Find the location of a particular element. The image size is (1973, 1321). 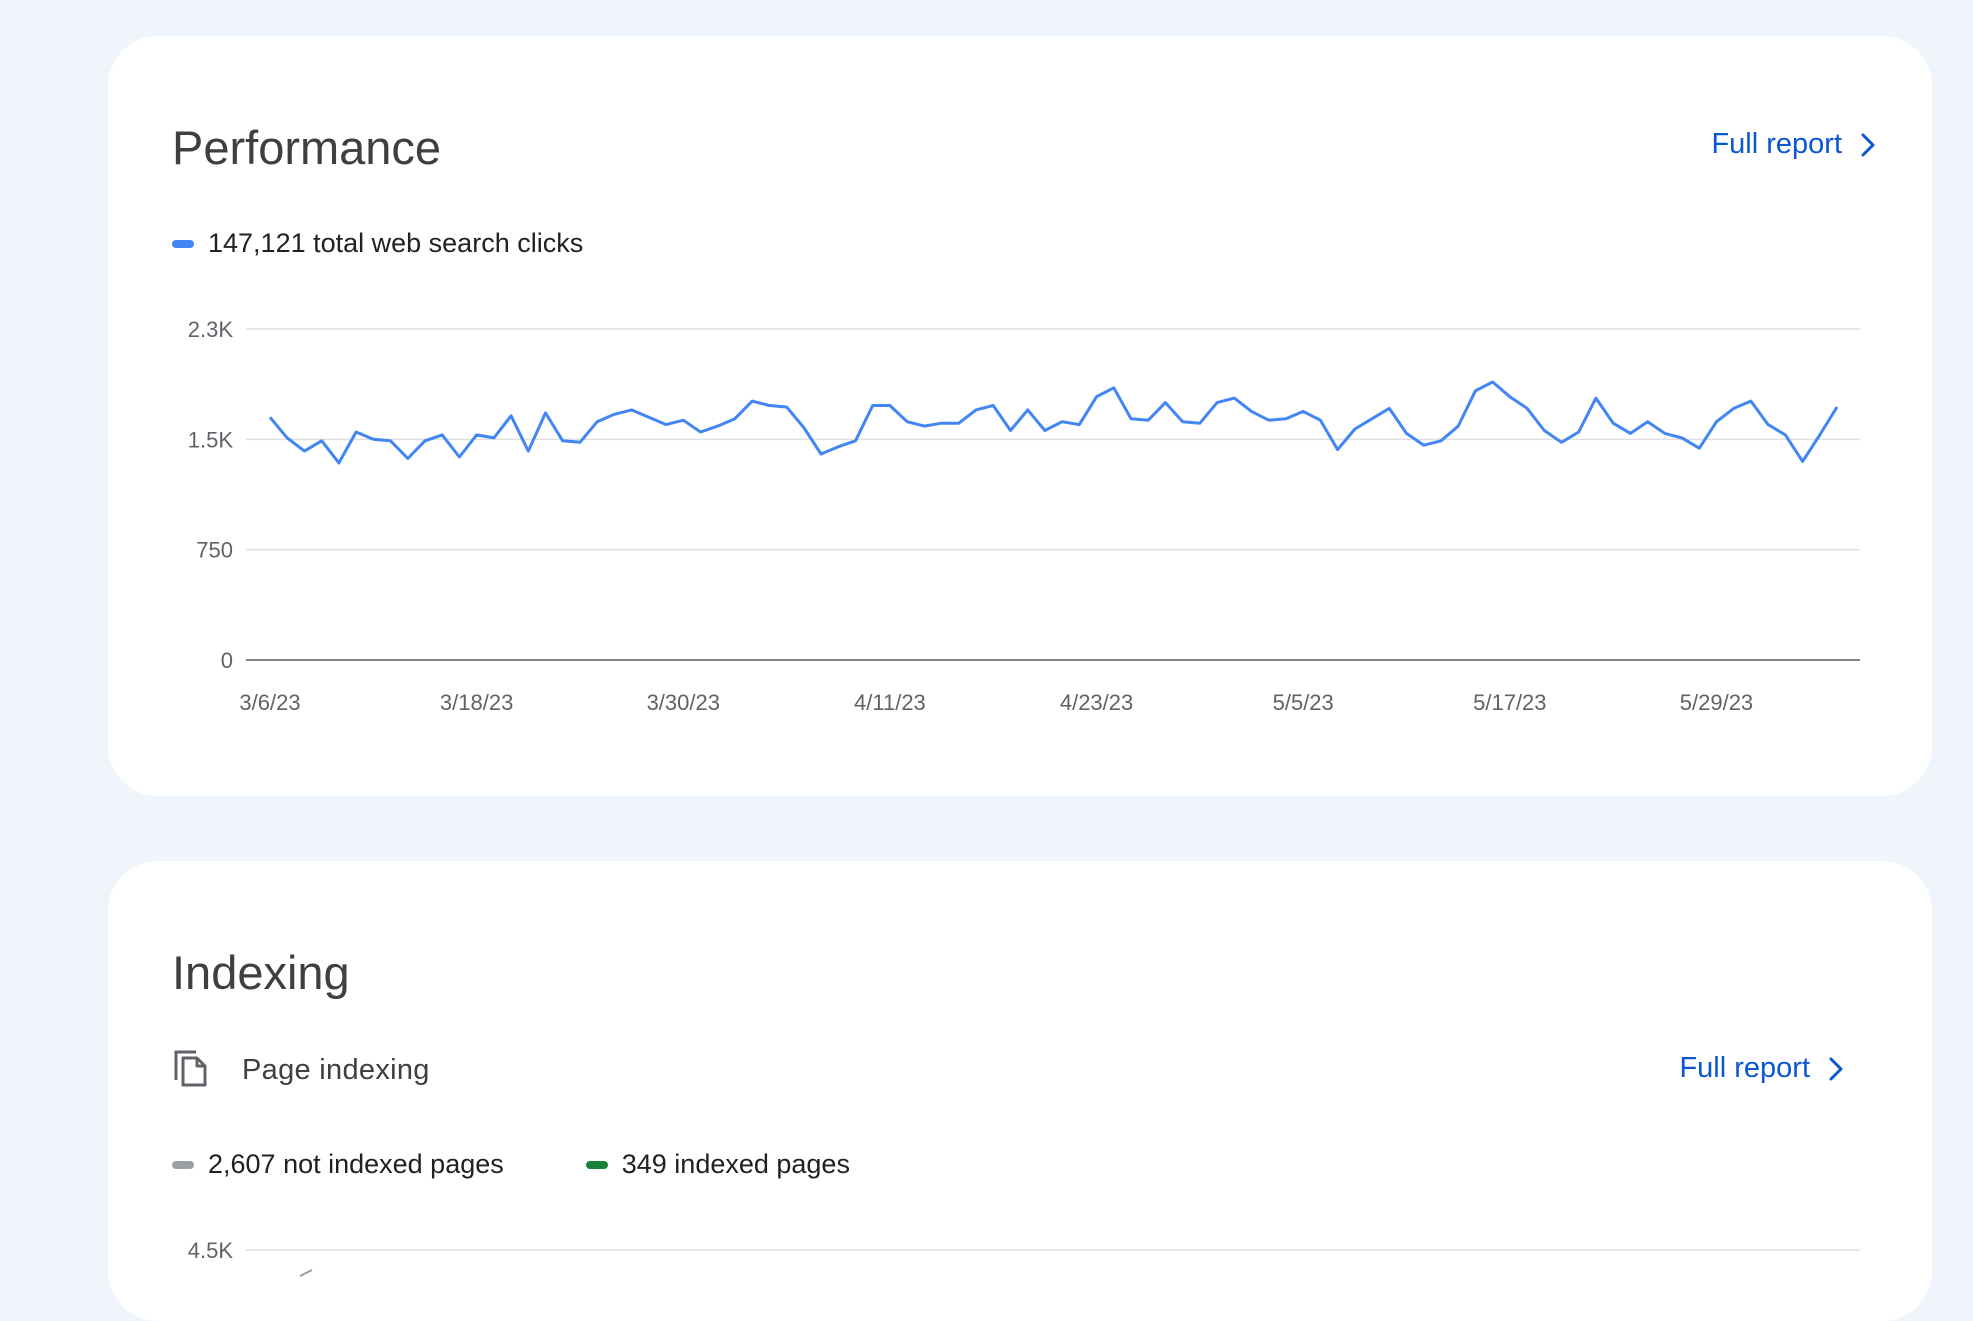

indexing-series-fragment is located at coordinates (306, 1273).